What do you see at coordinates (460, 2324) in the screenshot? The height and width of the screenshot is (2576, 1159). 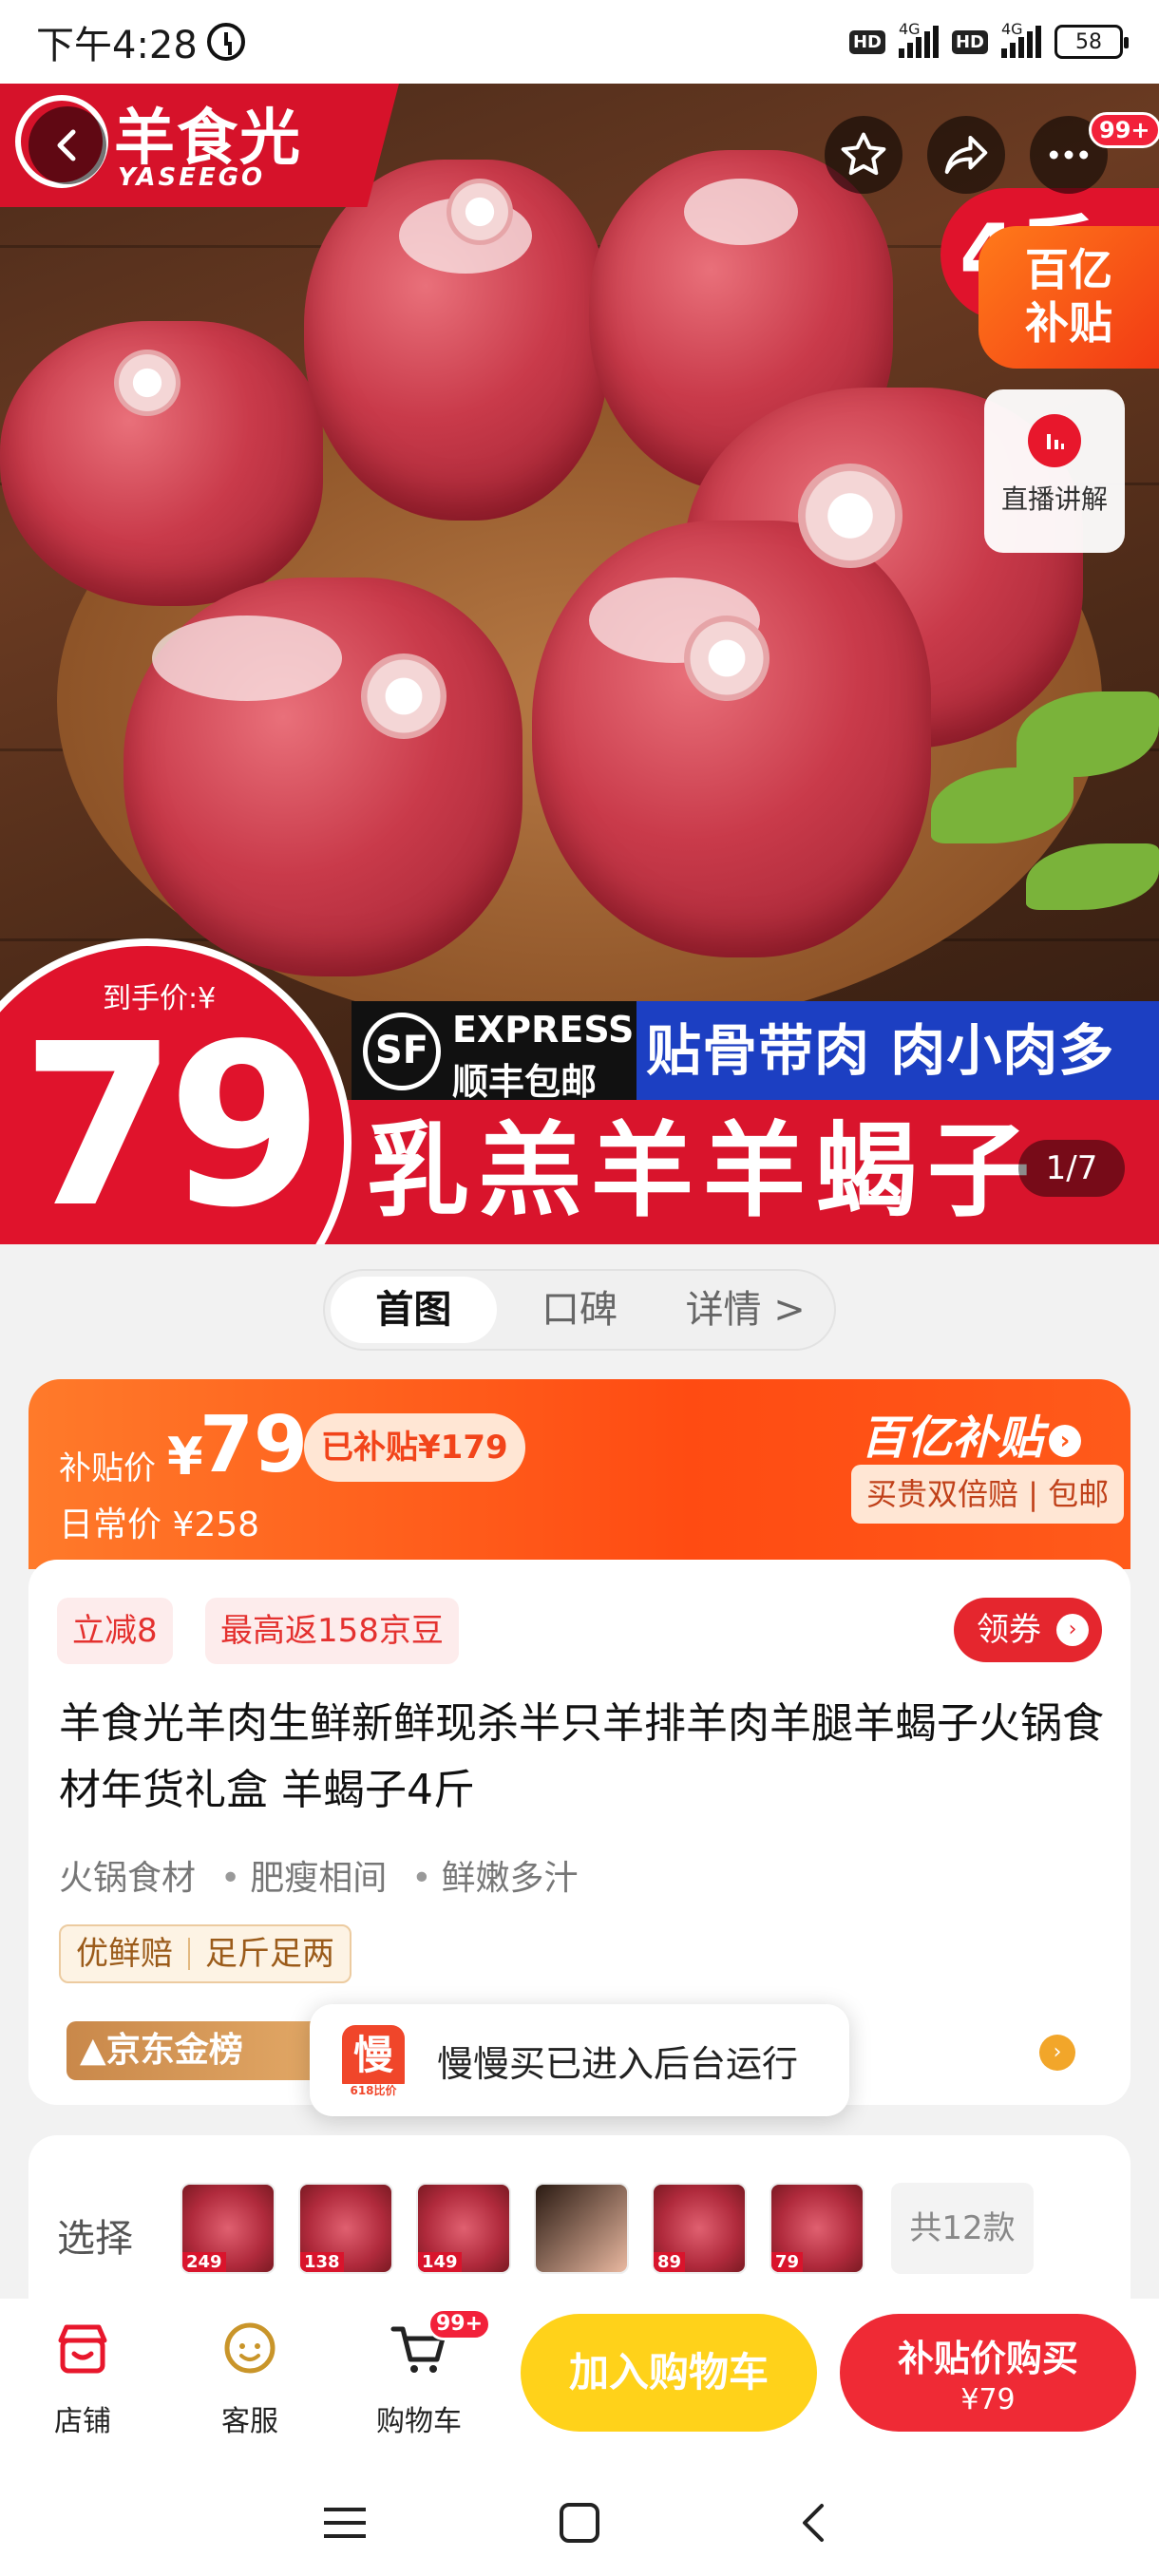 I see `cart-count-badge: 99+` at bounding box center [460, 2324].